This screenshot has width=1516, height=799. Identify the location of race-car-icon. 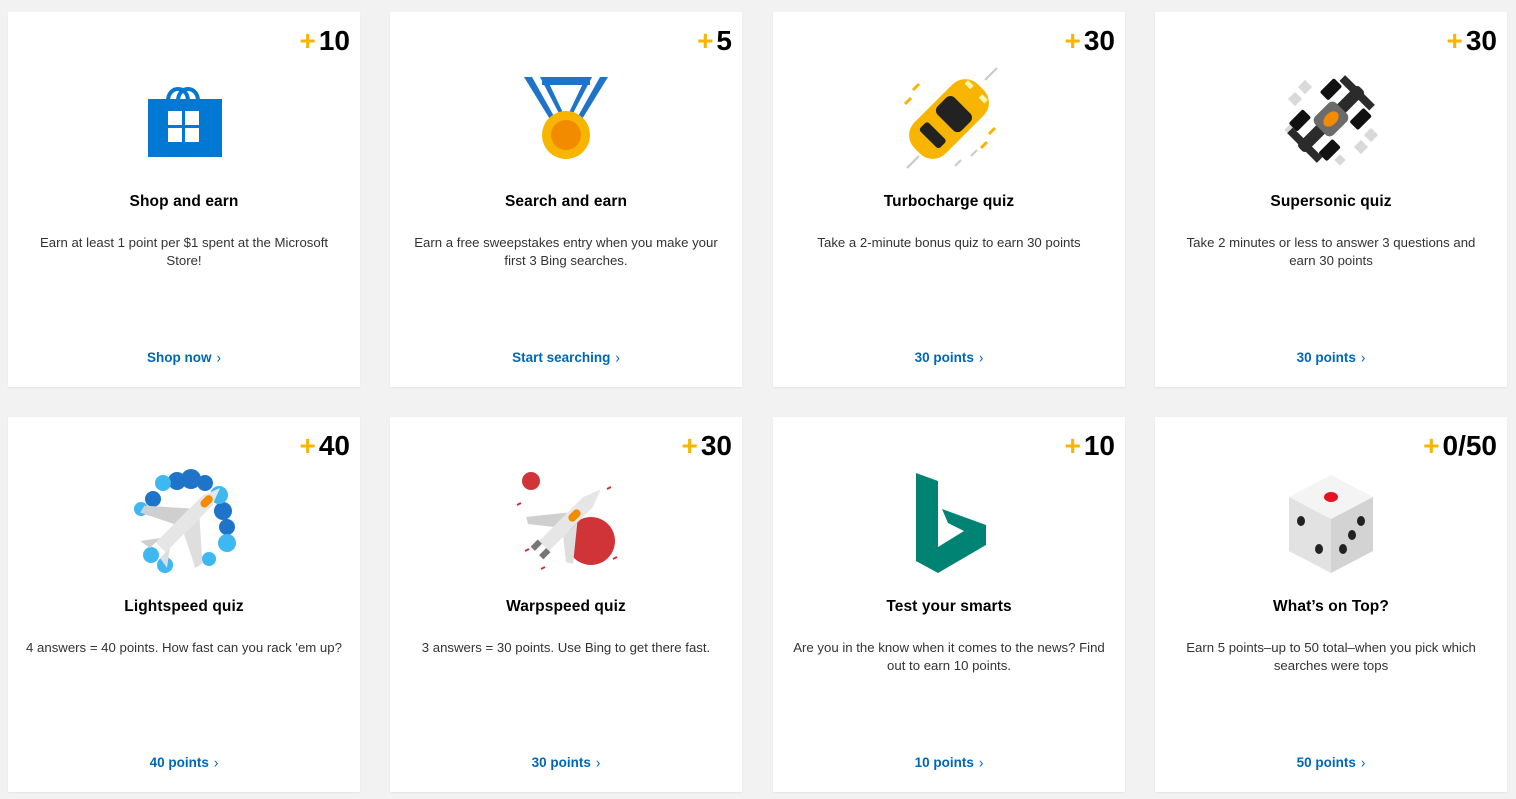
(950, 118).